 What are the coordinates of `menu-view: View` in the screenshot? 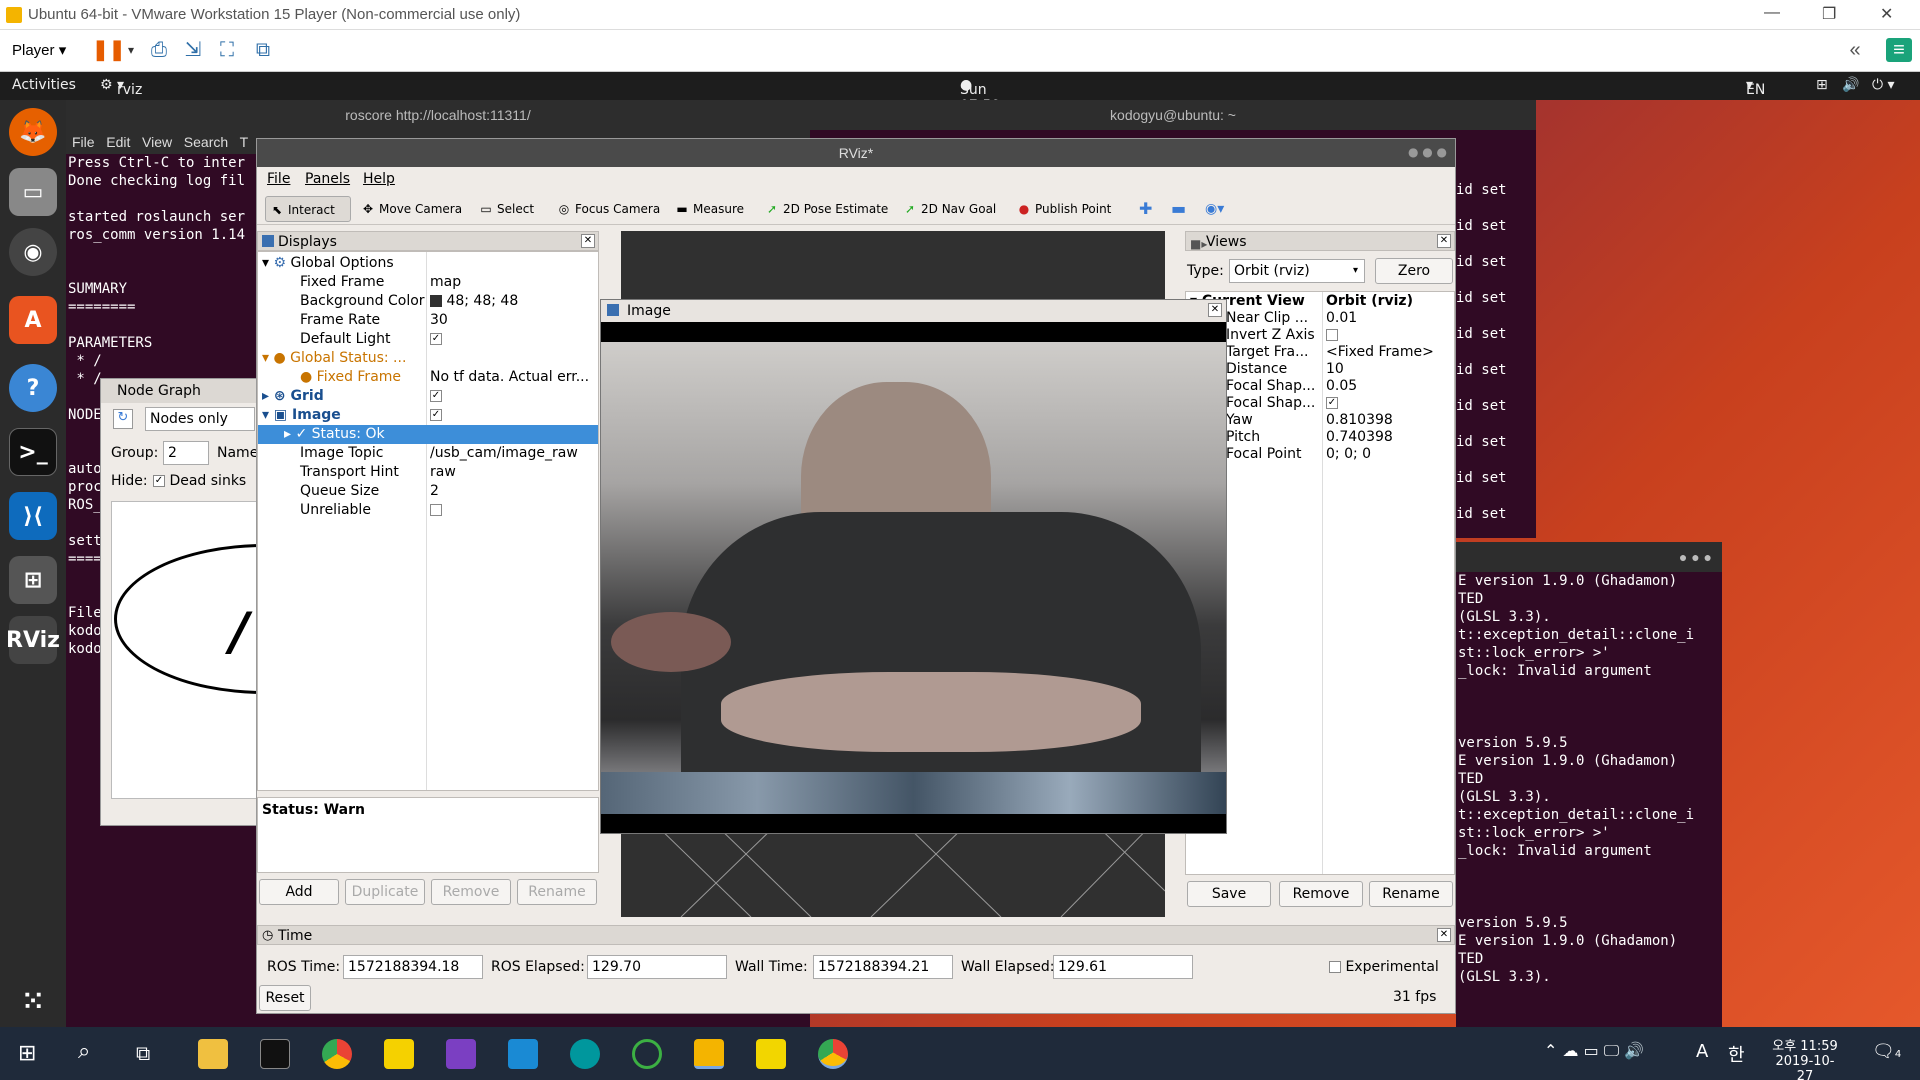 It's located at (157, 142).